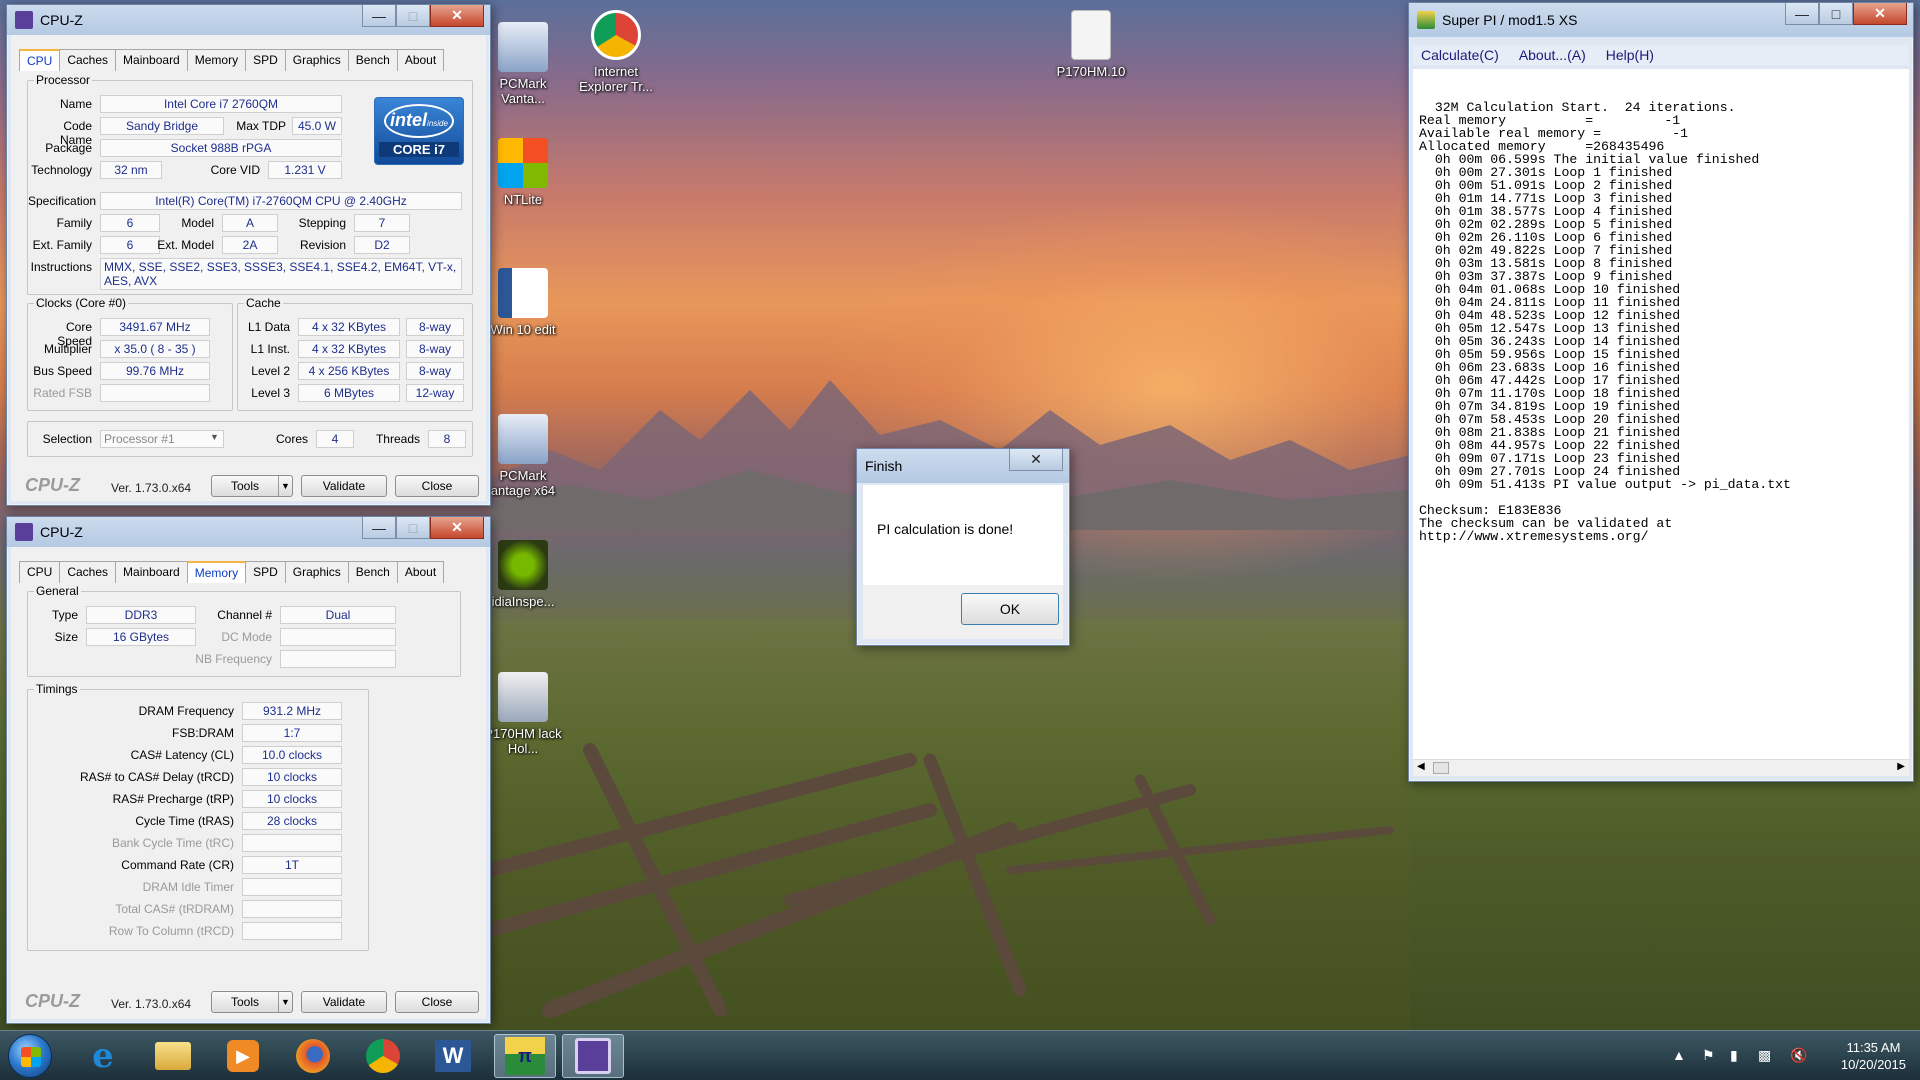 This screenshot has width=1920, height=1080. What do you see at coordinates (963, 547) in the screenshot?
I see `finish-dialog: Finish ✕ PI calculation is done! OK` at bounding box center [963, 547].